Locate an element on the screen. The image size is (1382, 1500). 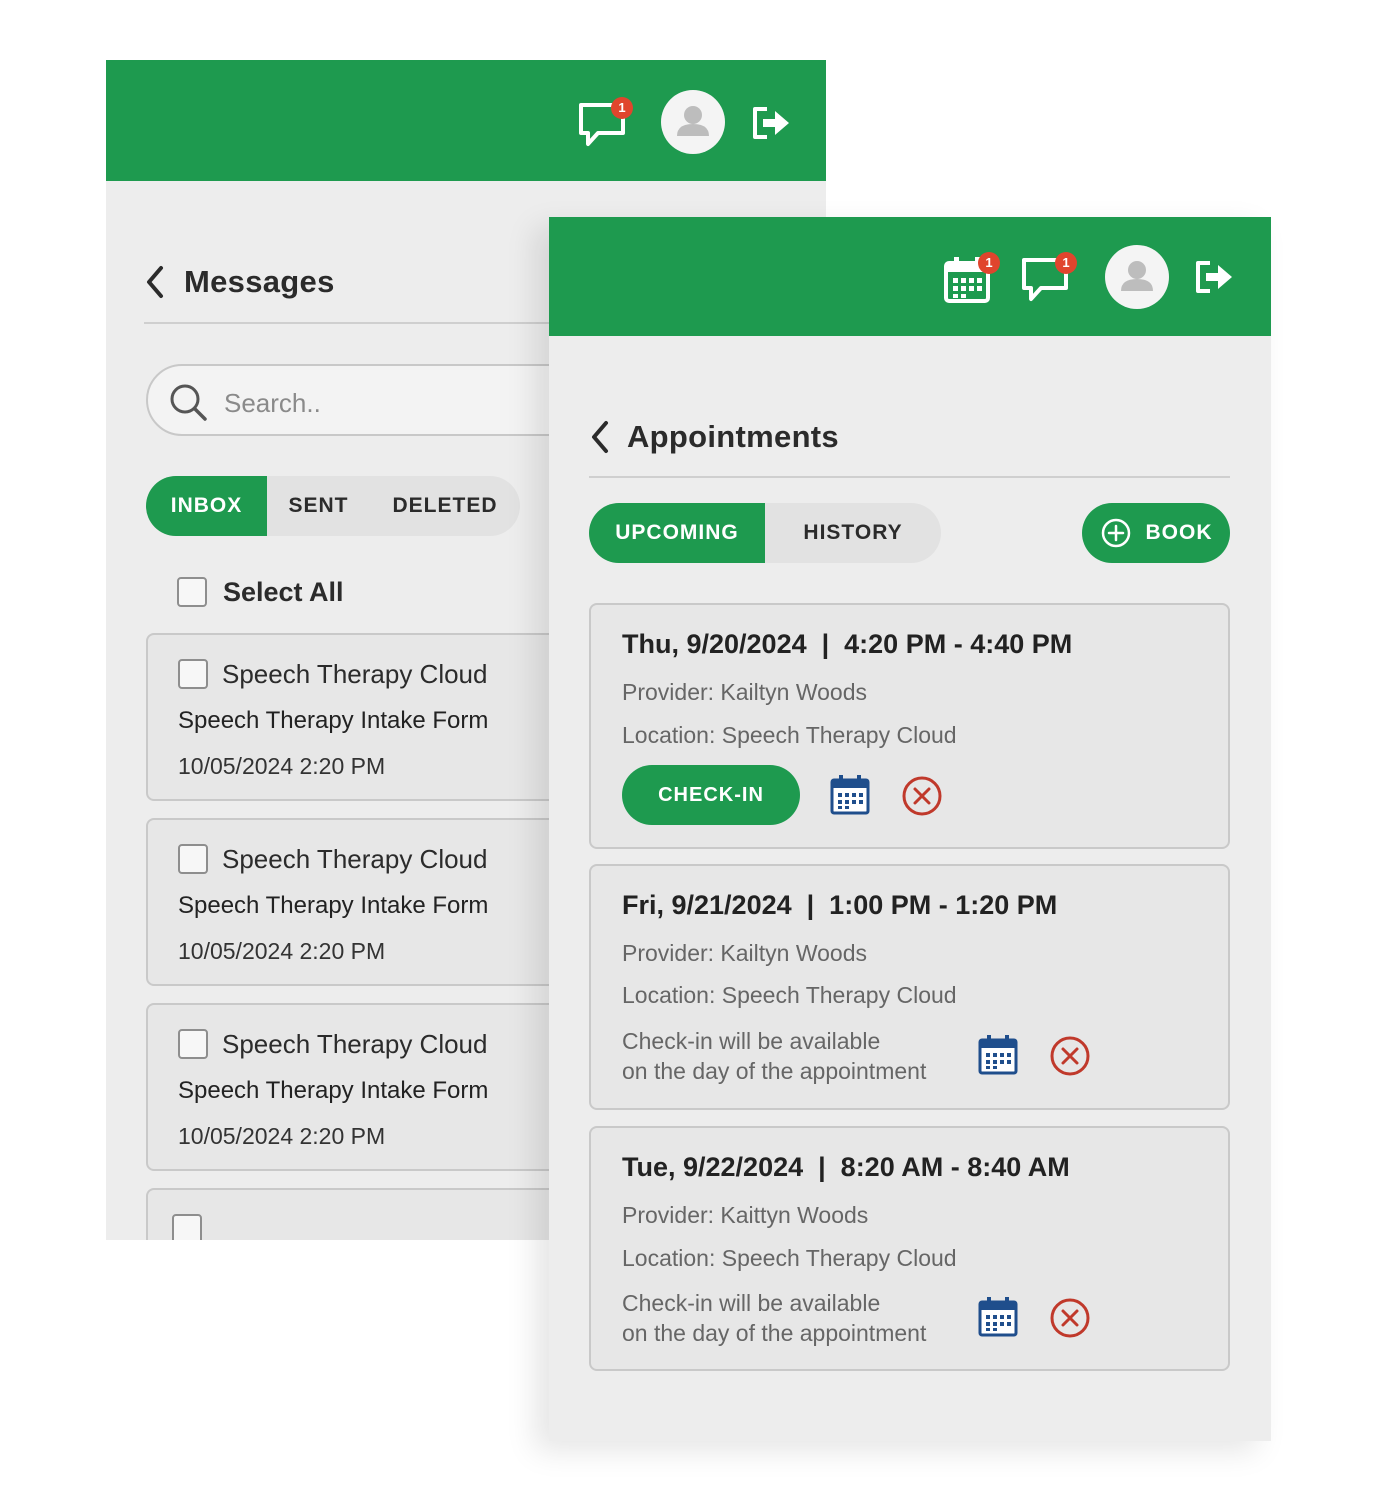
messages-header-row: Messages is located at coordinates (239, 282).